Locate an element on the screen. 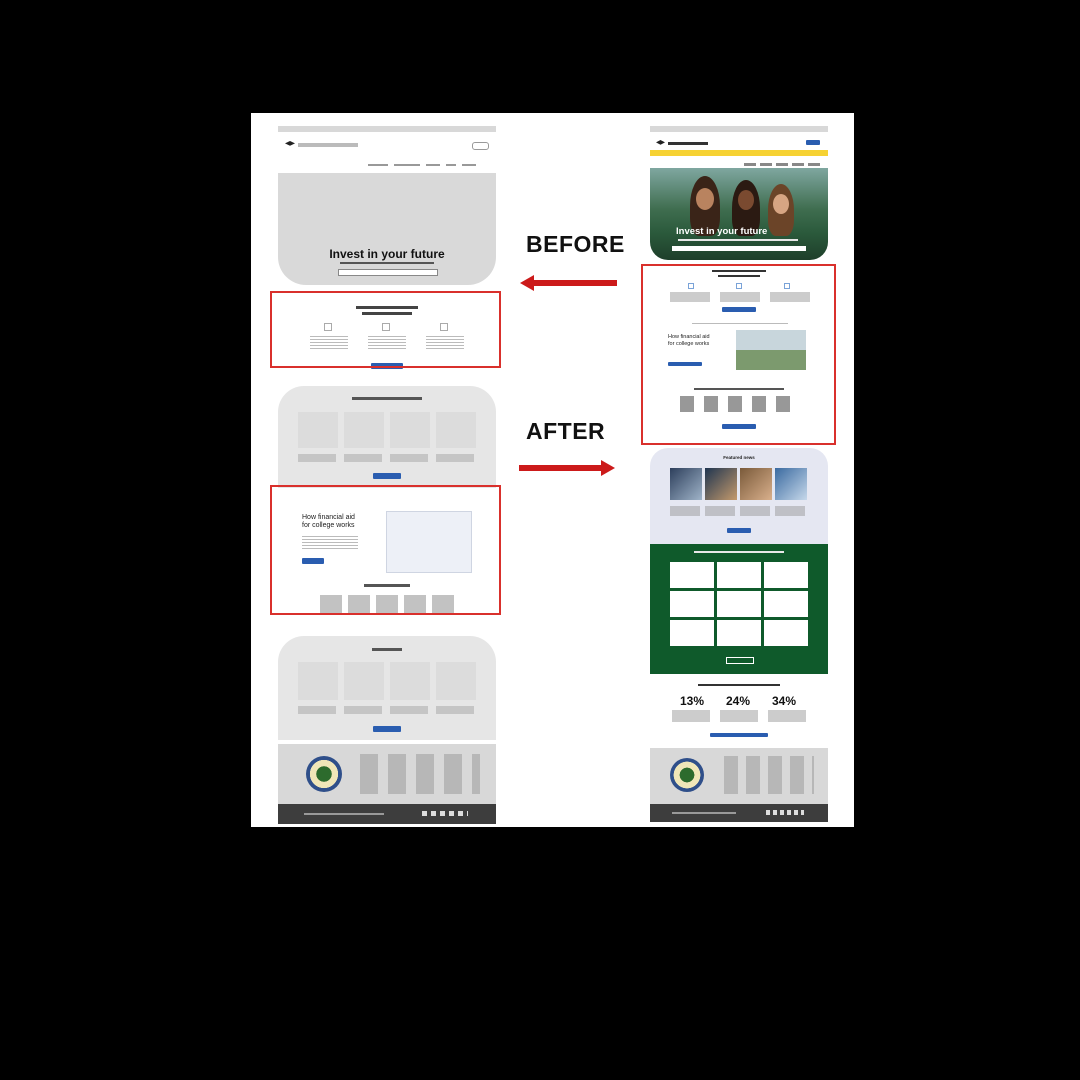  before-highlight-financial is located at coordinates (385, 550).